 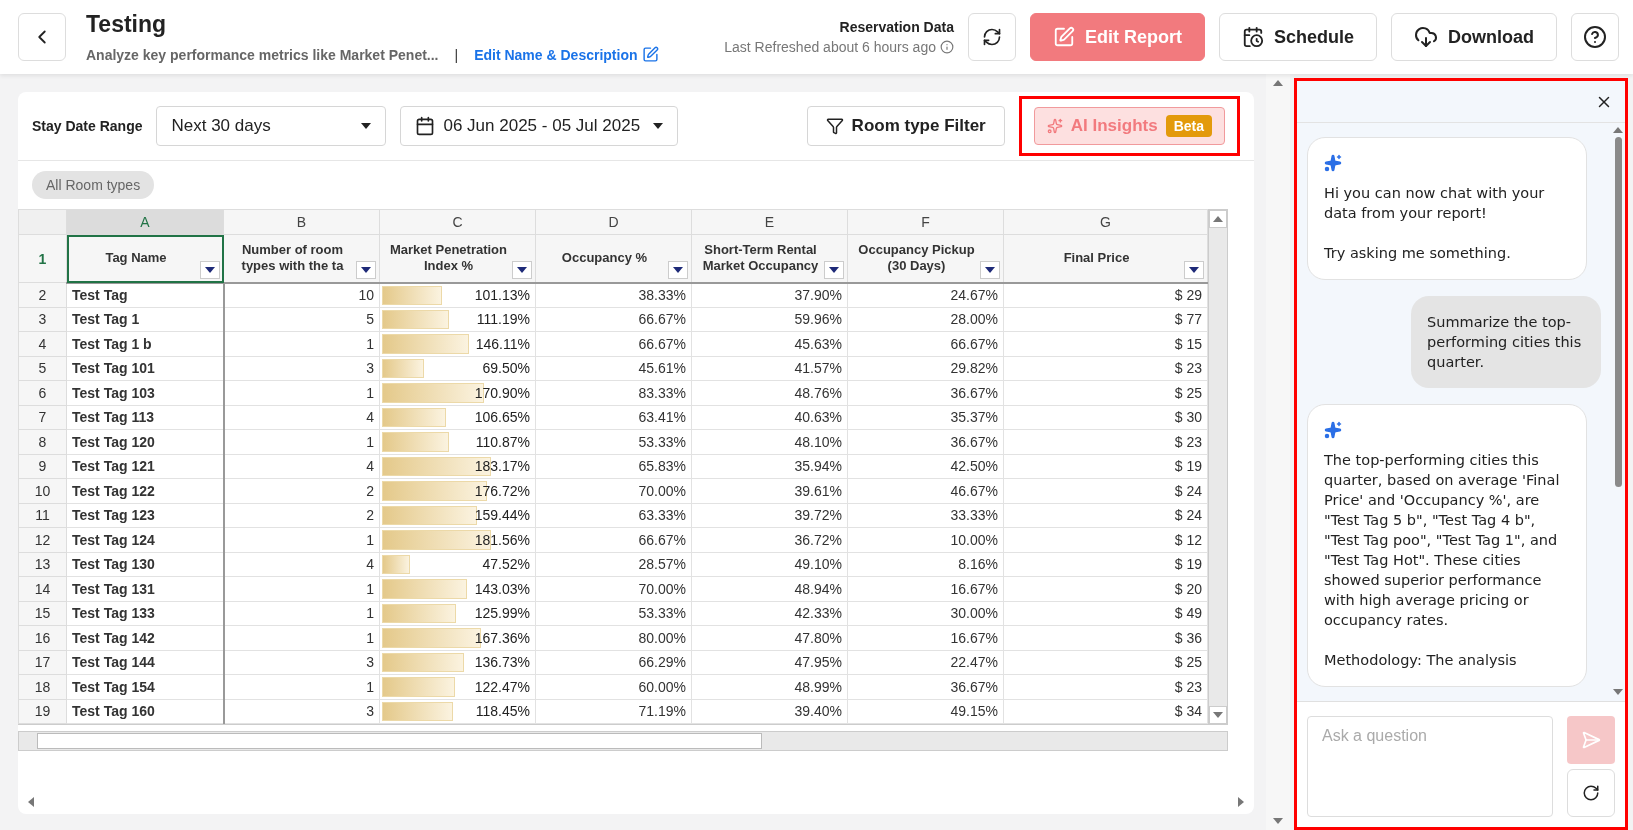 I want to click on room-type-filter-button: Room type Filter, so click(x=905, y=126).